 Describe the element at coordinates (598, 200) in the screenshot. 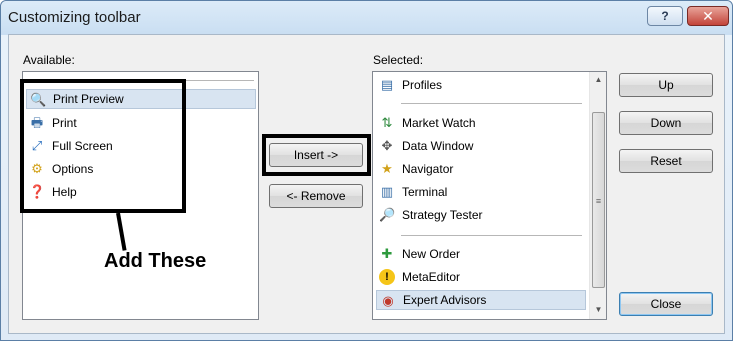

I see `scrollbar-thumb: ≡` at that location.